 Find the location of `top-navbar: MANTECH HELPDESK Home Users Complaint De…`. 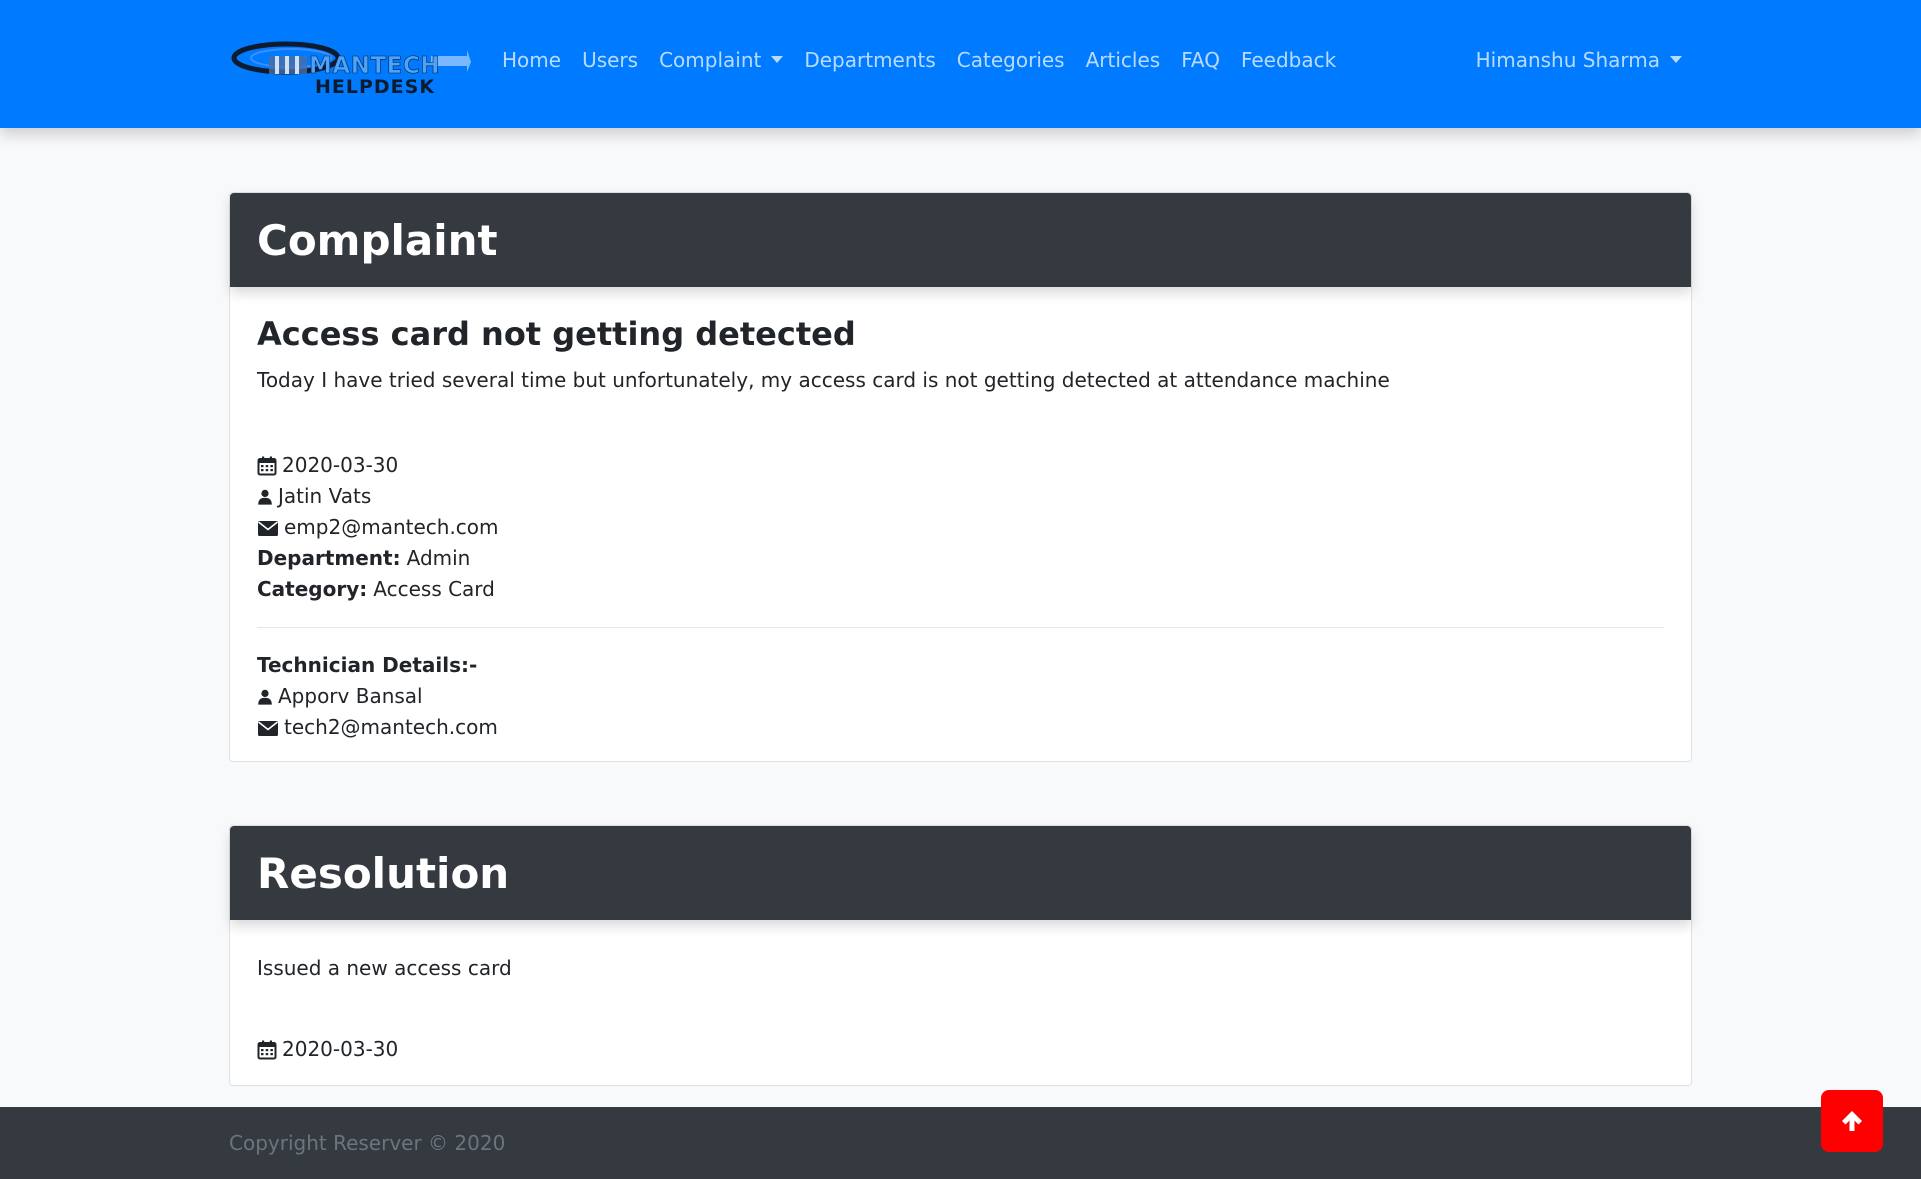

top-navbar: MANTECH HELPDESK Home Users Complaint De… is located at coordinates (960, 64).